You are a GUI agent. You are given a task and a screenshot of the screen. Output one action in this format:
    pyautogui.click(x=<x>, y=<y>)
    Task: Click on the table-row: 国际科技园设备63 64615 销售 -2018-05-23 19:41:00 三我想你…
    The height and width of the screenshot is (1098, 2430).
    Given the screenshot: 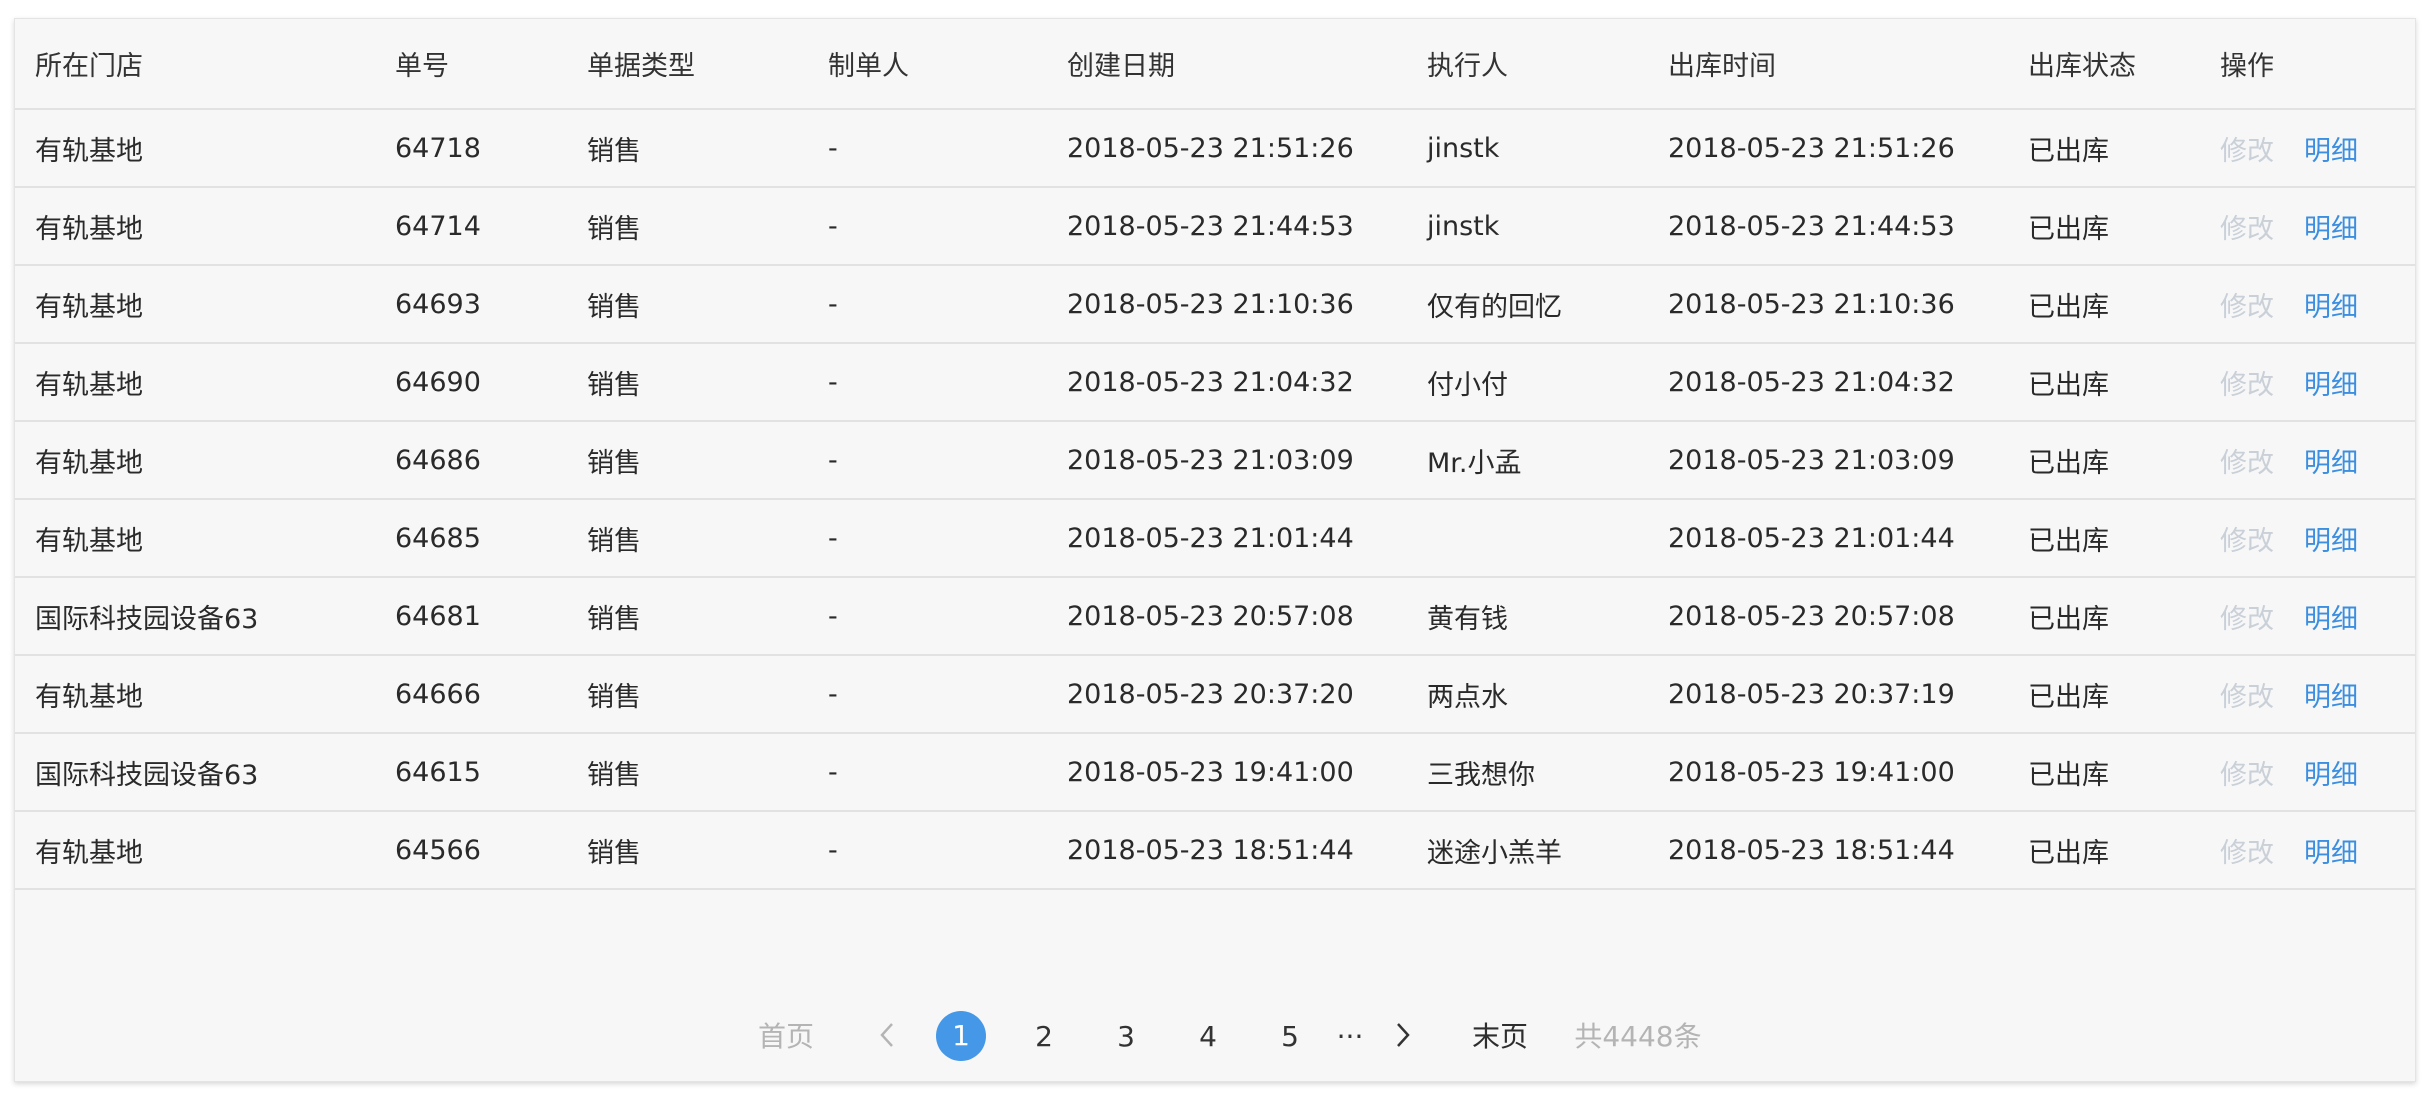 What is the action you would take?
    pyautogui.click(x=1215, y=772)
    